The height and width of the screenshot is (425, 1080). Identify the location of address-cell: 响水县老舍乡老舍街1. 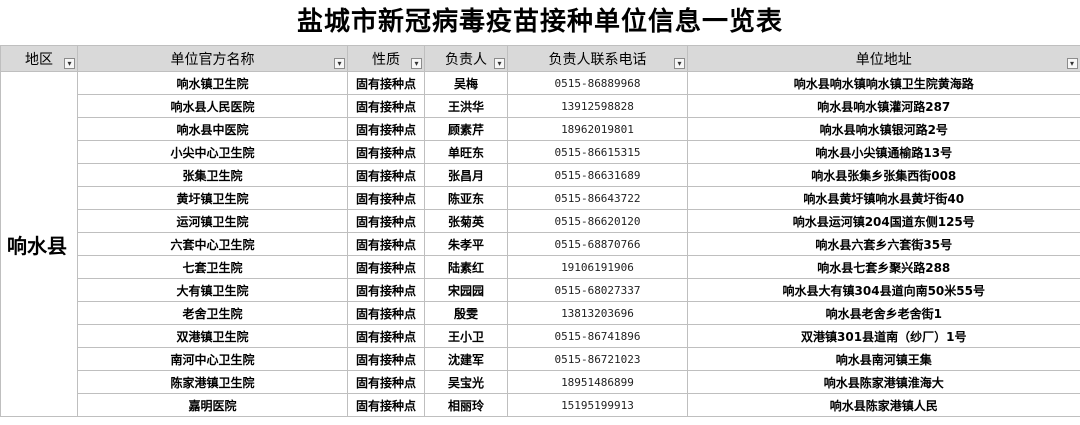
(883, 313).